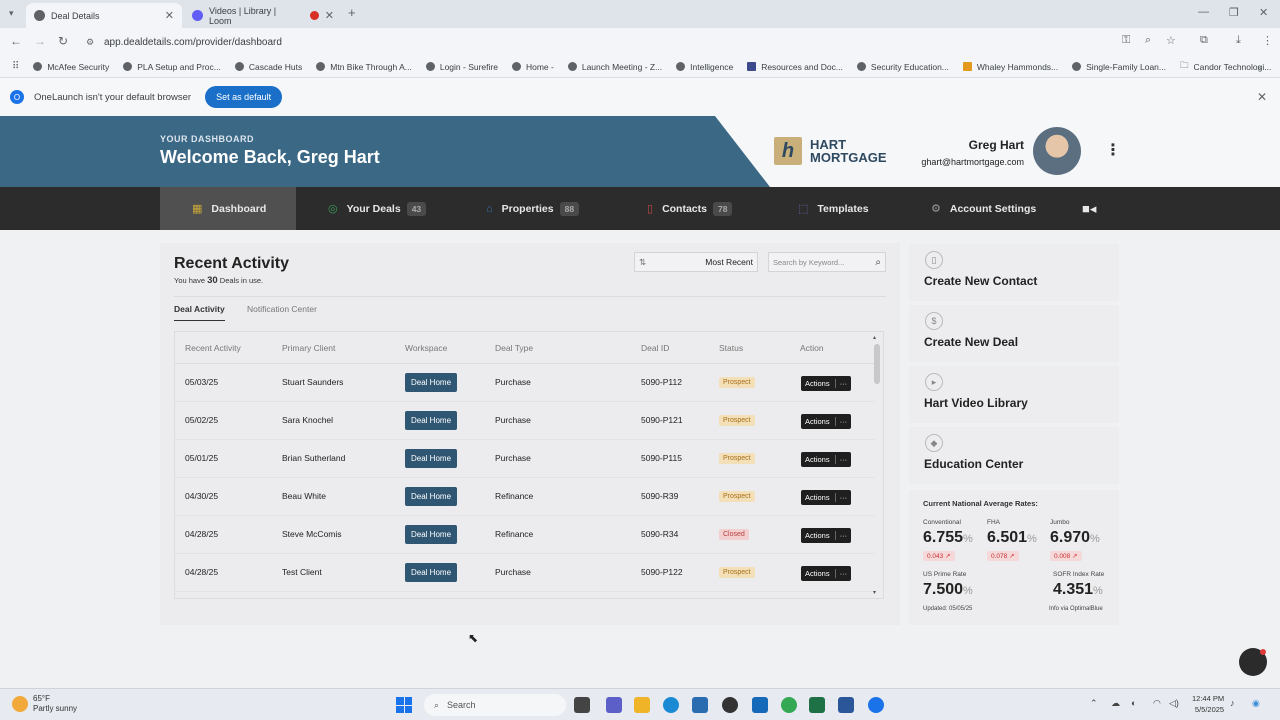 The width and height of the screenshot is (1280, 720). What do you see at coordinates (1253, 662) in the screenshot?
I see `chat-launcher-button` at bounding box center [1253, 662].